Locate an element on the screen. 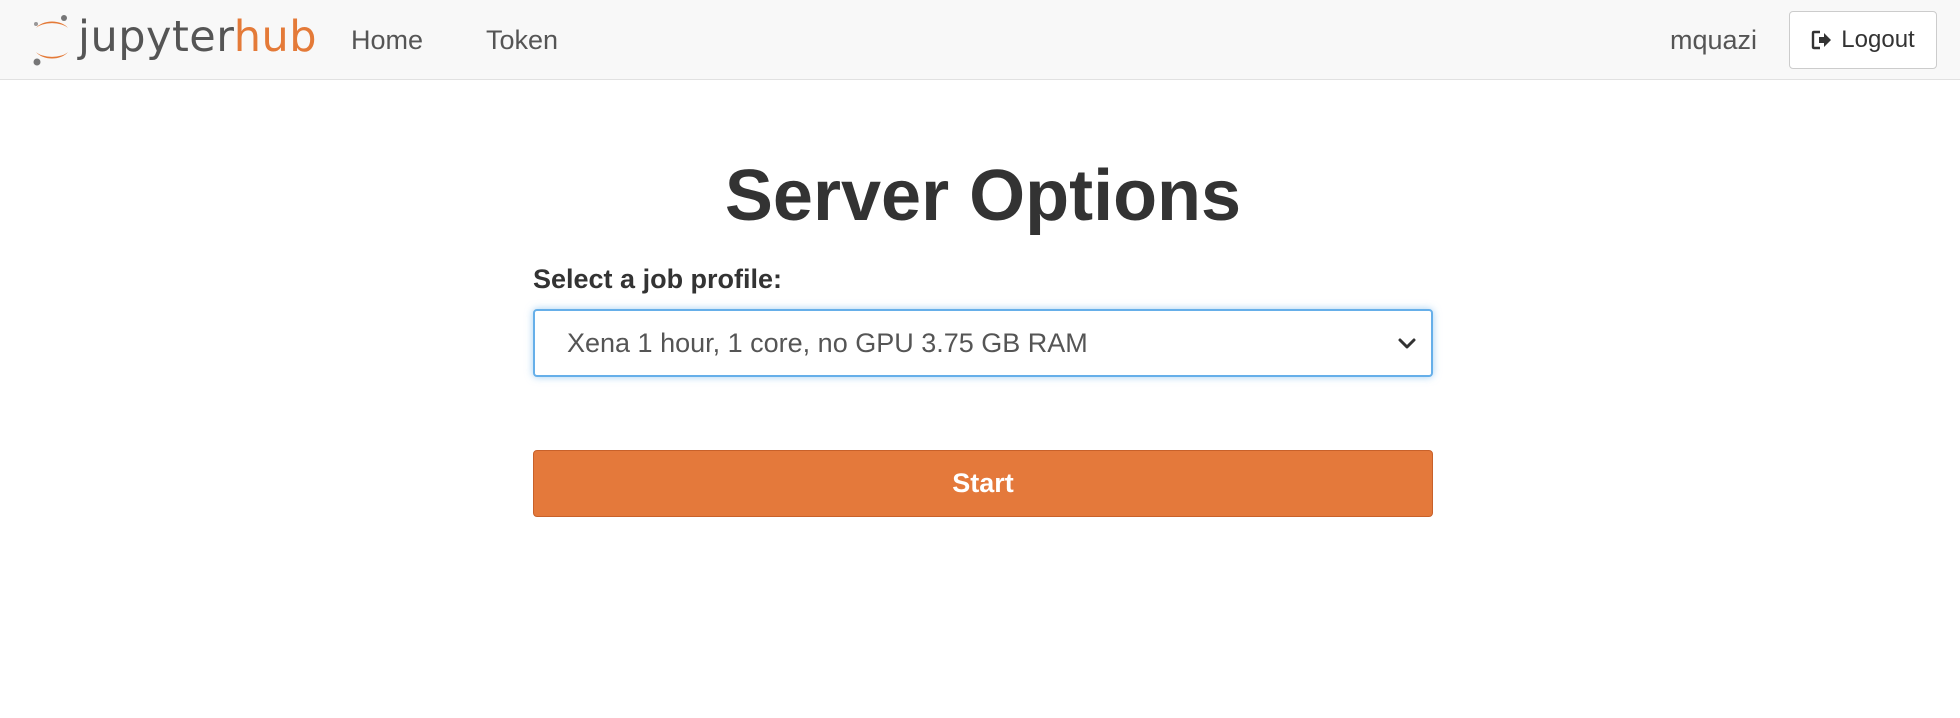 This screenshot has width=1960, height=718. logout-button: Logout is located at coordinates (1863, 40).